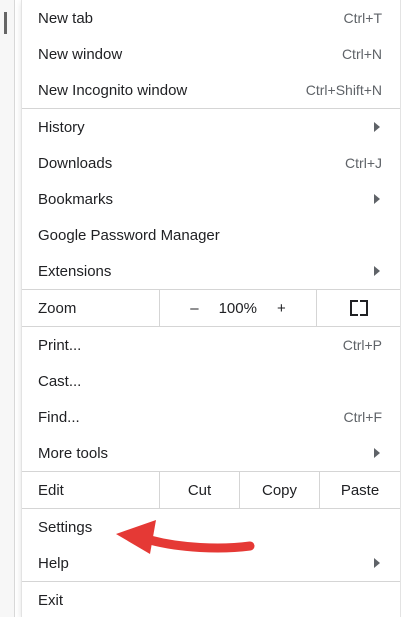 The height and width of the screenshot is (617, 401). I want to click on menu-item-label: New window, so click(80, 54).